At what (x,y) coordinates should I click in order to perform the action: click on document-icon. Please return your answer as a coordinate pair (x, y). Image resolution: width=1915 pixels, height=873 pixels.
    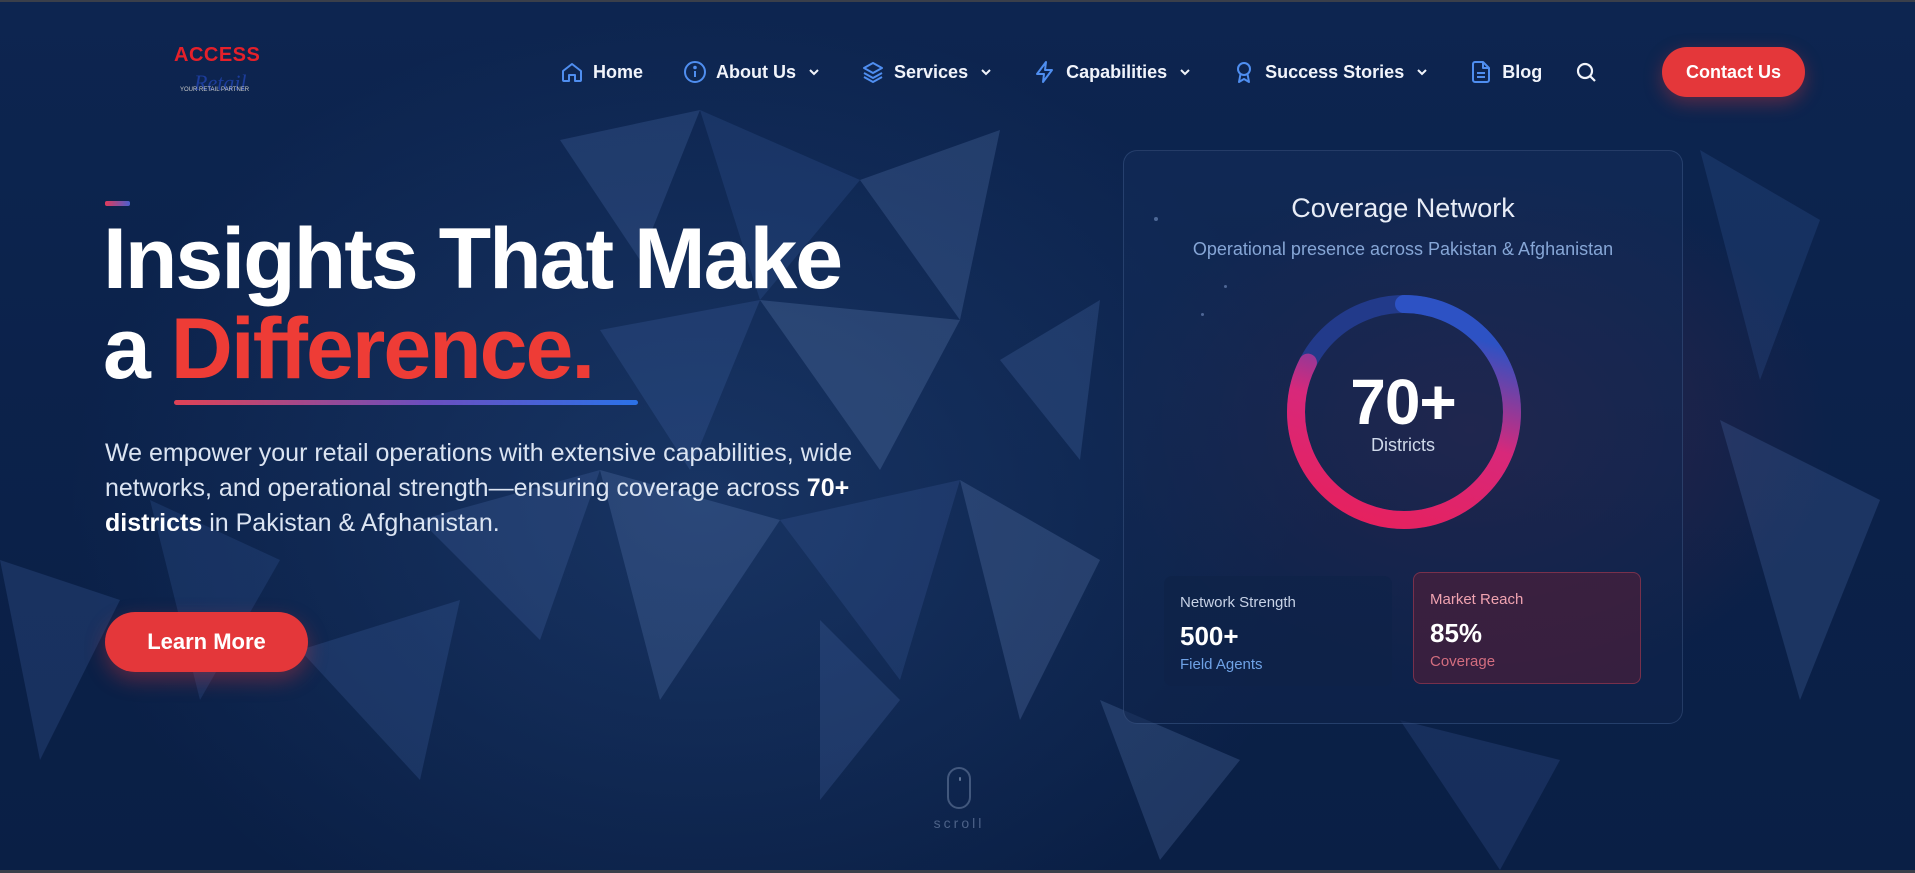
    Looking at the image, I should click on (1481, 72).